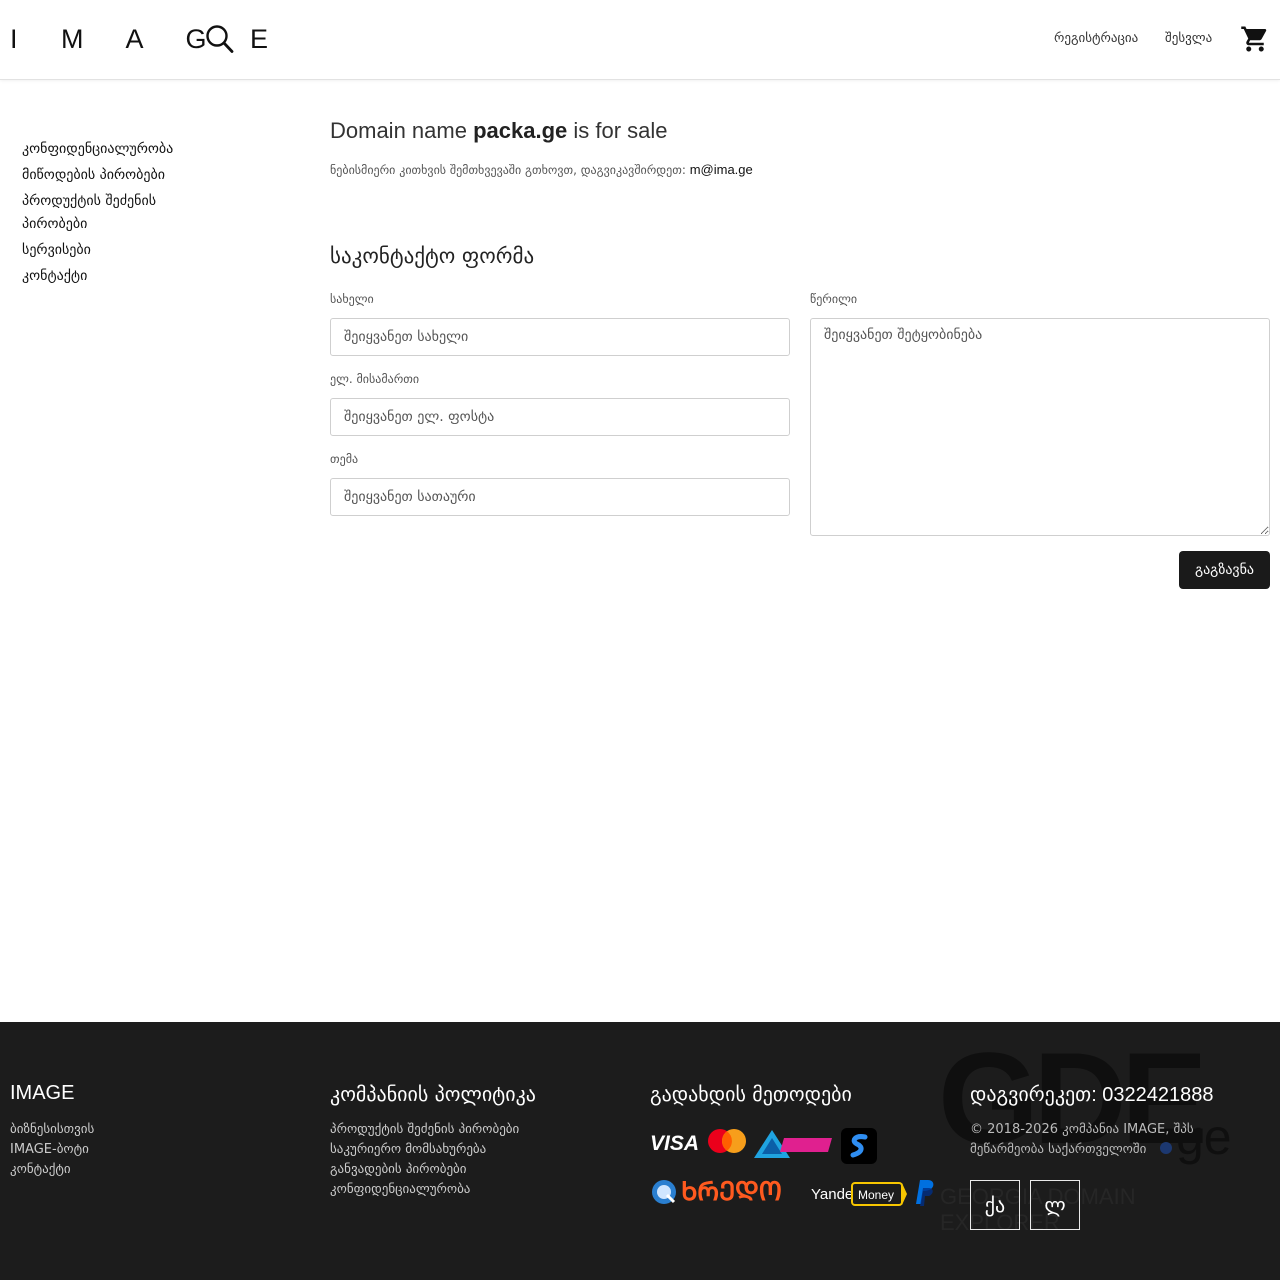  I want to click on register-link: რეგისტრაცია, so click(1096, 38).